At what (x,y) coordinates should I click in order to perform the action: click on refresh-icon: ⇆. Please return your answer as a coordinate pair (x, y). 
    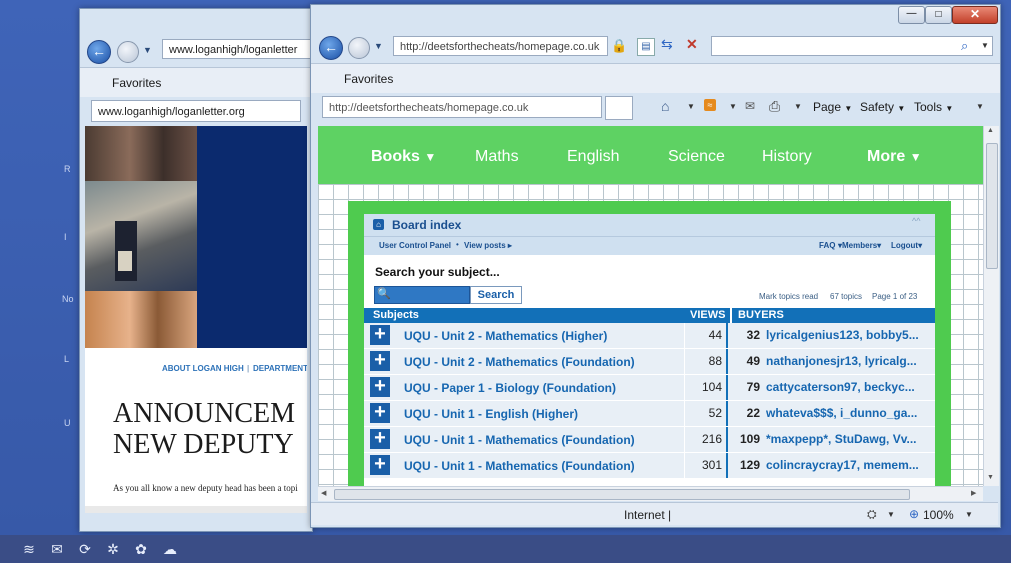
    Looking at the image, I should click on (667, 44).